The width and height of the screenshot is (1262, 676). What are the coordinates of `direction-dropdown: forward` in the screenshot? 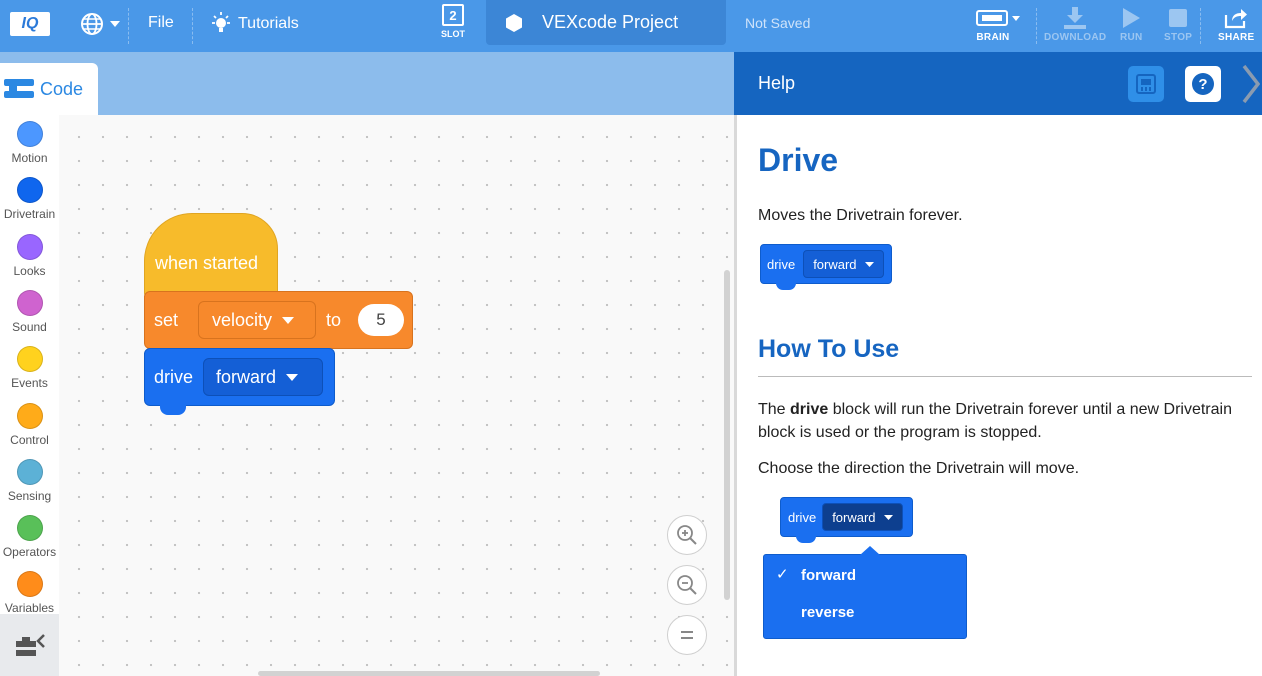 It's located at (263, 377).